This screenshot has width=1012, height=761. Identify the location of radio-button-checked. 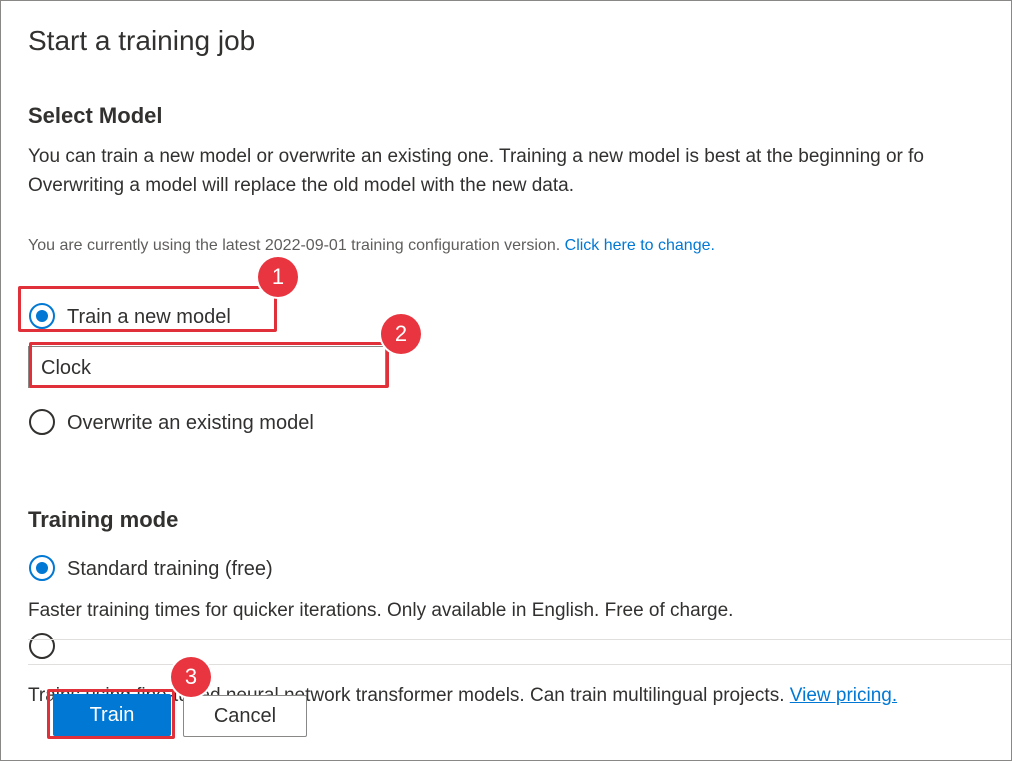
(42, 568).